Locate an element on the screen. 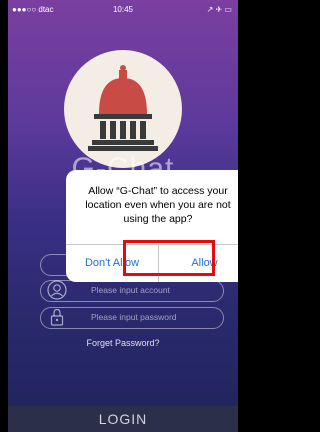  password-placeholder: Please input password is located at coordinates (134, 317).